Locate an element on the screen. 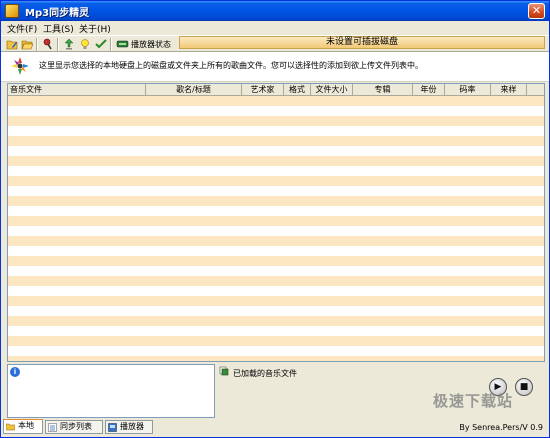 Image resolution: width=550 pixels, height=438 pixels. music-logo-icon is located at coordinates (20, 66).